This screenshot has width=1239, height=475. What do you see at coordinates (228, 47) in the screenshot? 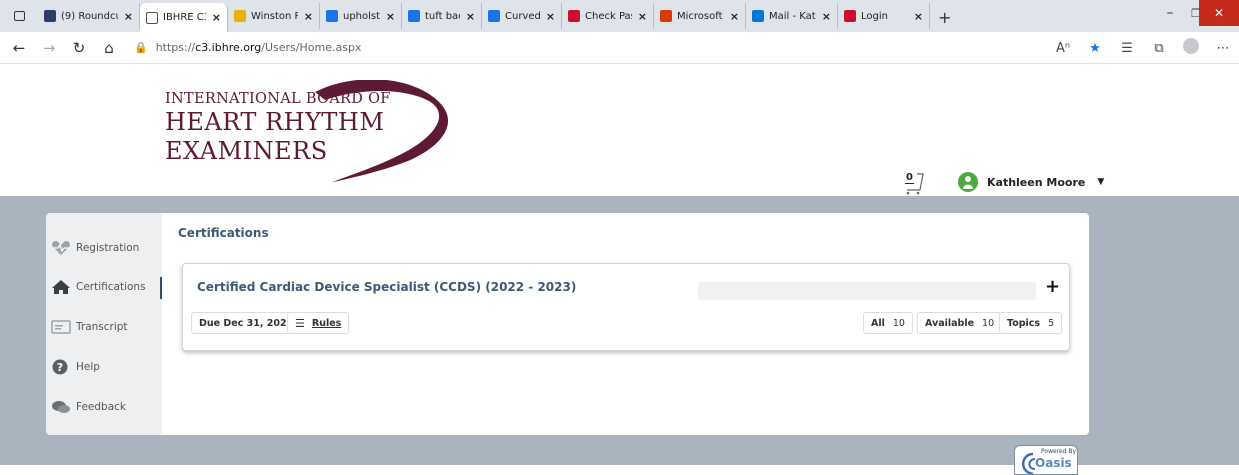
I see `url-domain: c3.ibhre.org` at bounding box center [228, 47].